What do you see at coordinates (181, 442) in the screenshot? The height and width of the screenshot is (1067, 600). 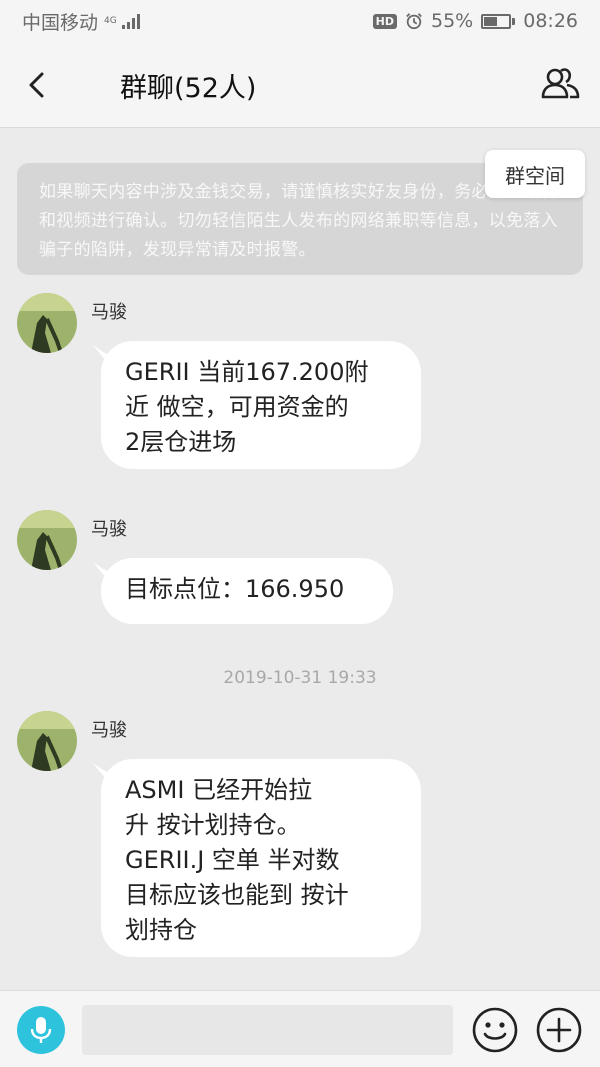 I see `message-line: 2层仓进场` at bounding box center [181, 442].